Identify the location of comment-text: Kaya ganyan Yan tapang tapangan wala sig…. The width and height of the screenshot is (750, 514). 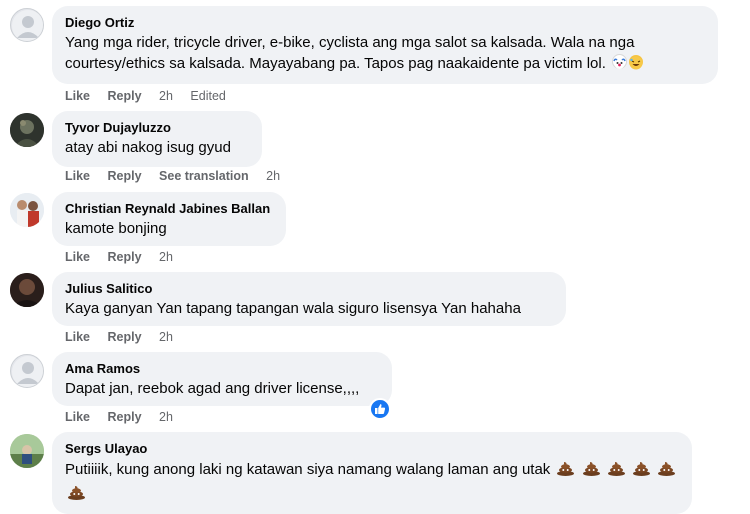
(293, 308).